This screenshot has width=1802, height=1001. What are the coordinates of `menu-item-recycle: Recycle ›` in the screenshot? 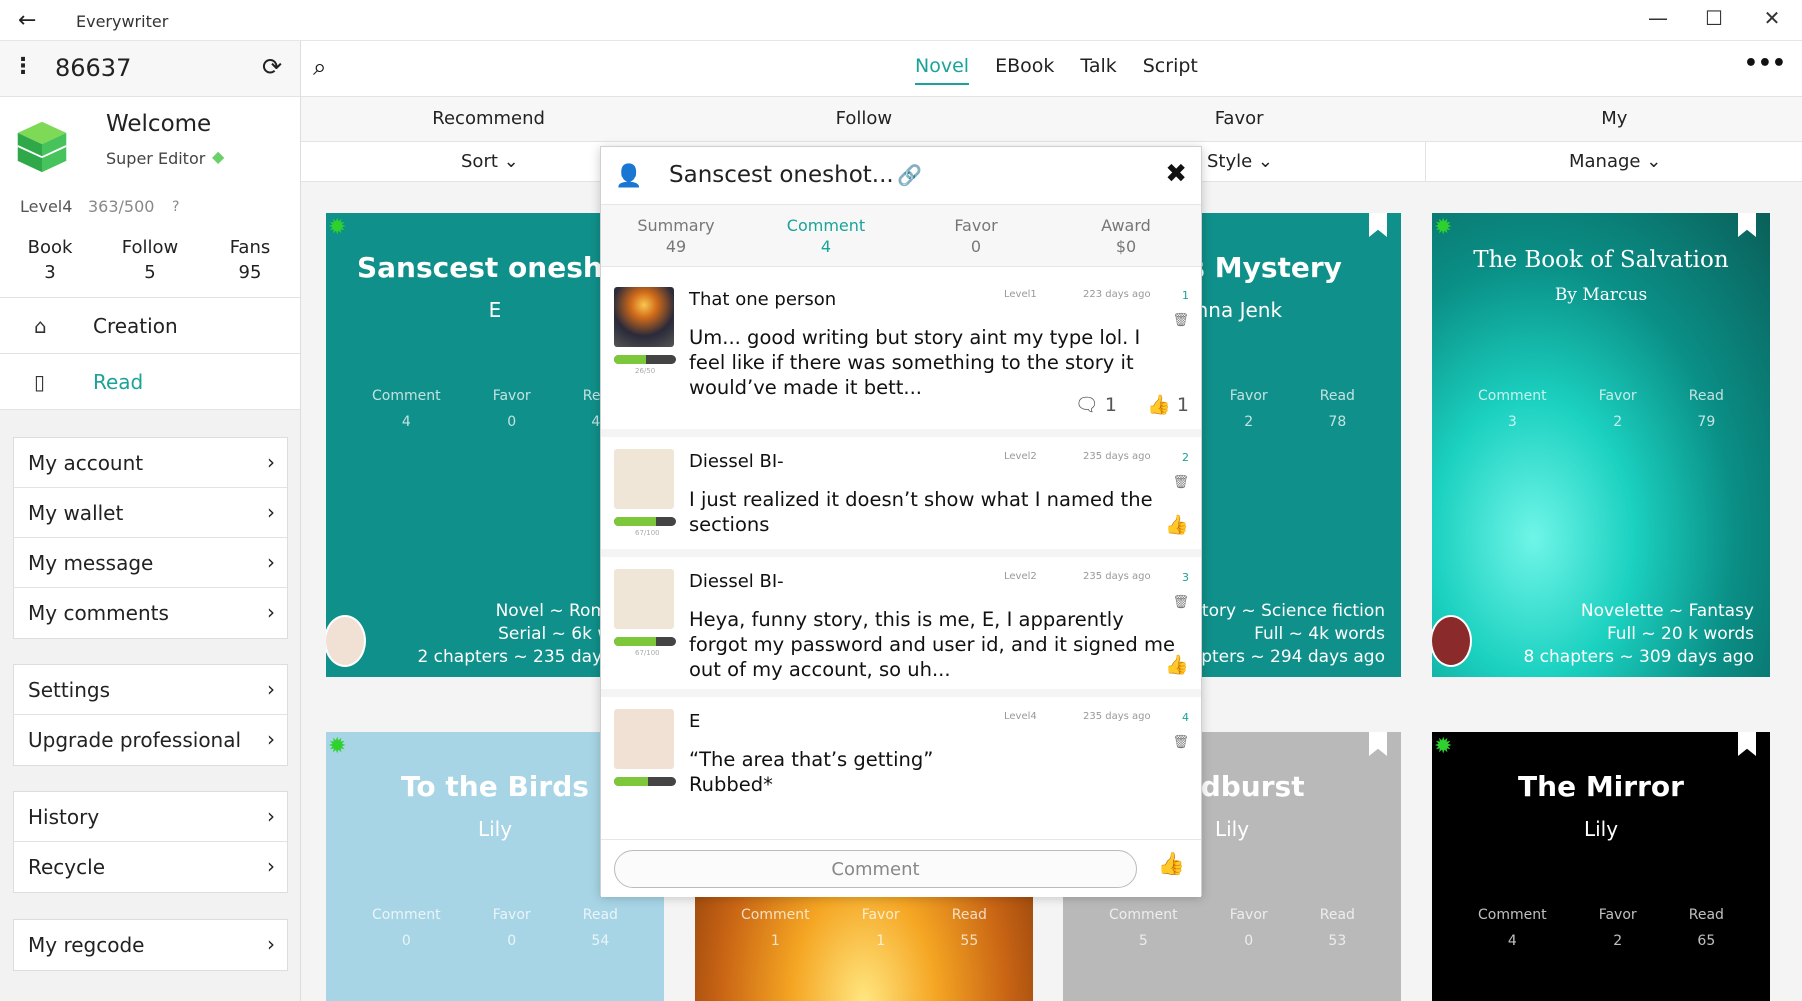 It's located at (150, 867).